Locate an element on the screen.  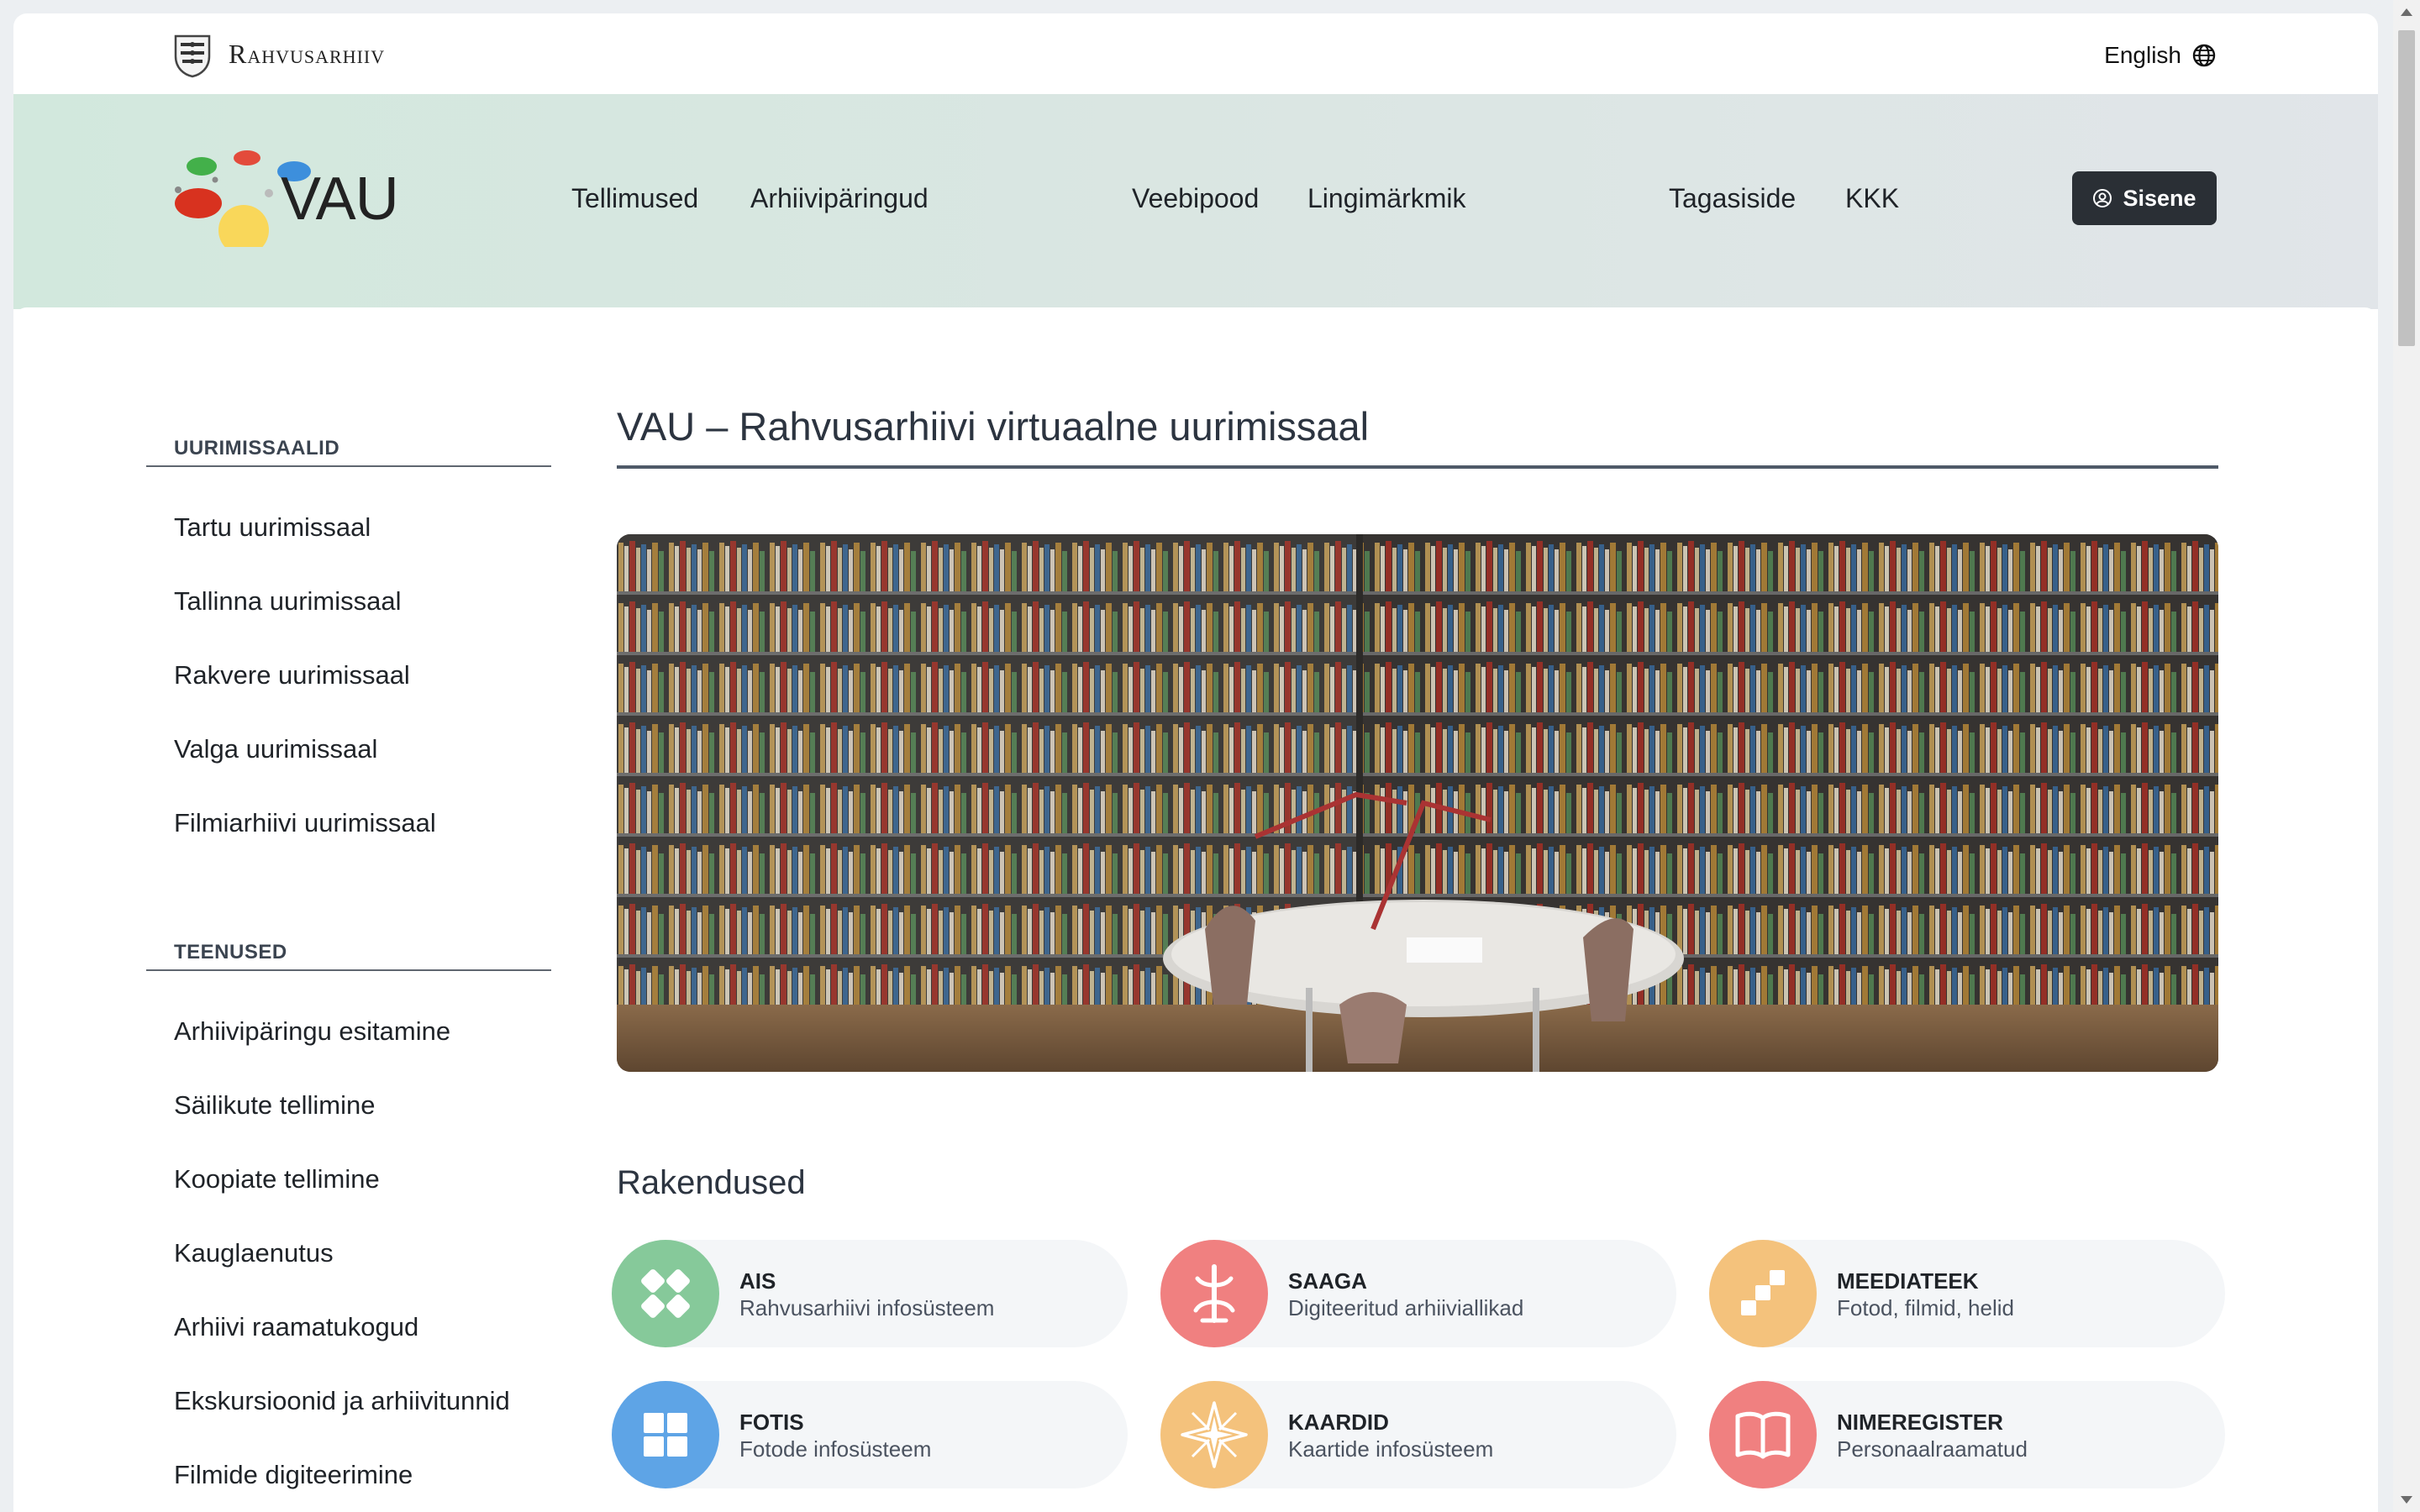
app-card-meediateek: MEEDIATEEK Fotod, filmid, helid is located at coordinates (1967, 1293).